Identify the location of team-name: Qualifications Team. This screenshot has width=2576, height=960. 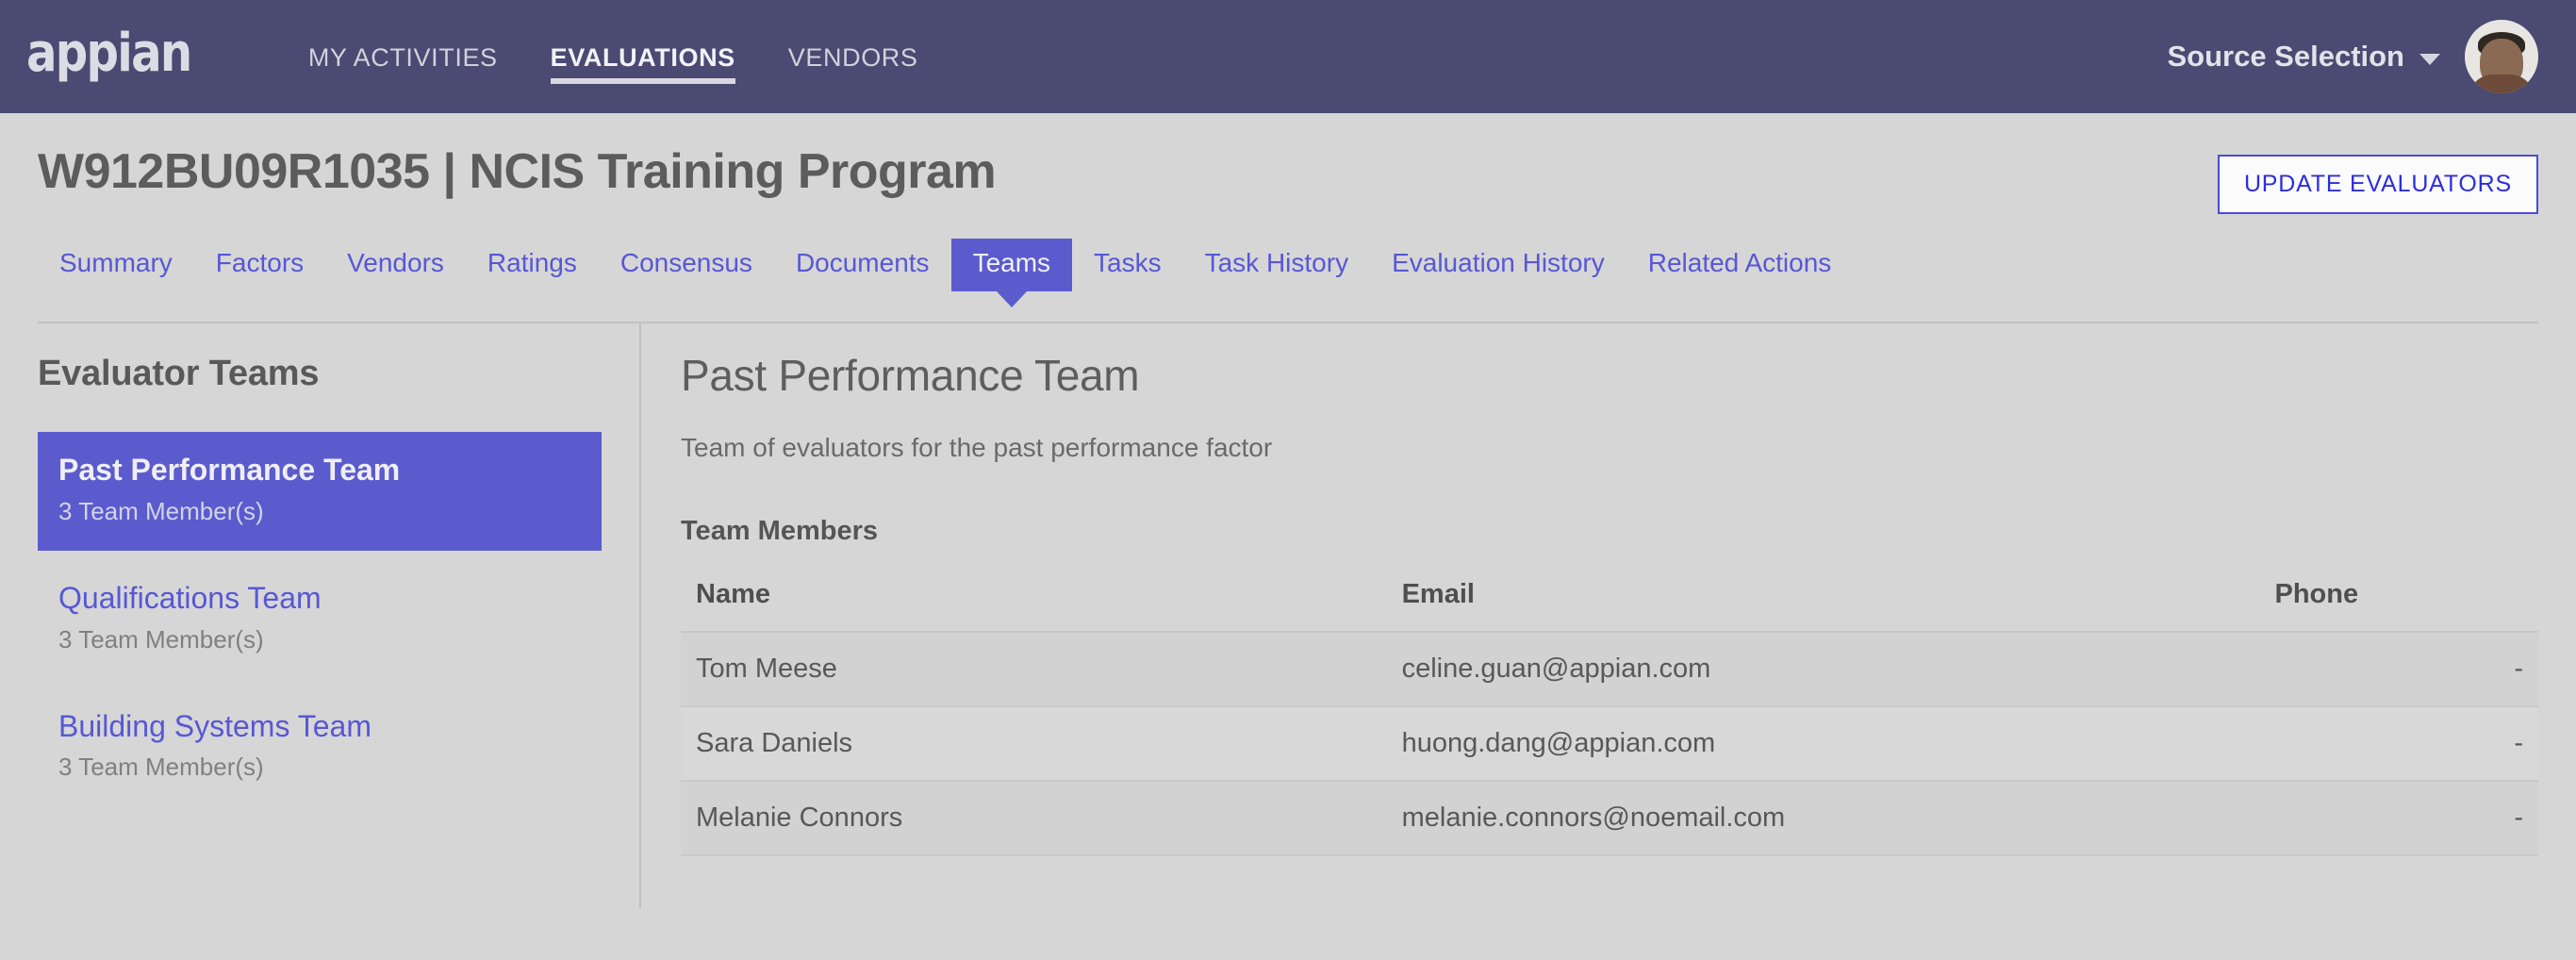
(190, 597).